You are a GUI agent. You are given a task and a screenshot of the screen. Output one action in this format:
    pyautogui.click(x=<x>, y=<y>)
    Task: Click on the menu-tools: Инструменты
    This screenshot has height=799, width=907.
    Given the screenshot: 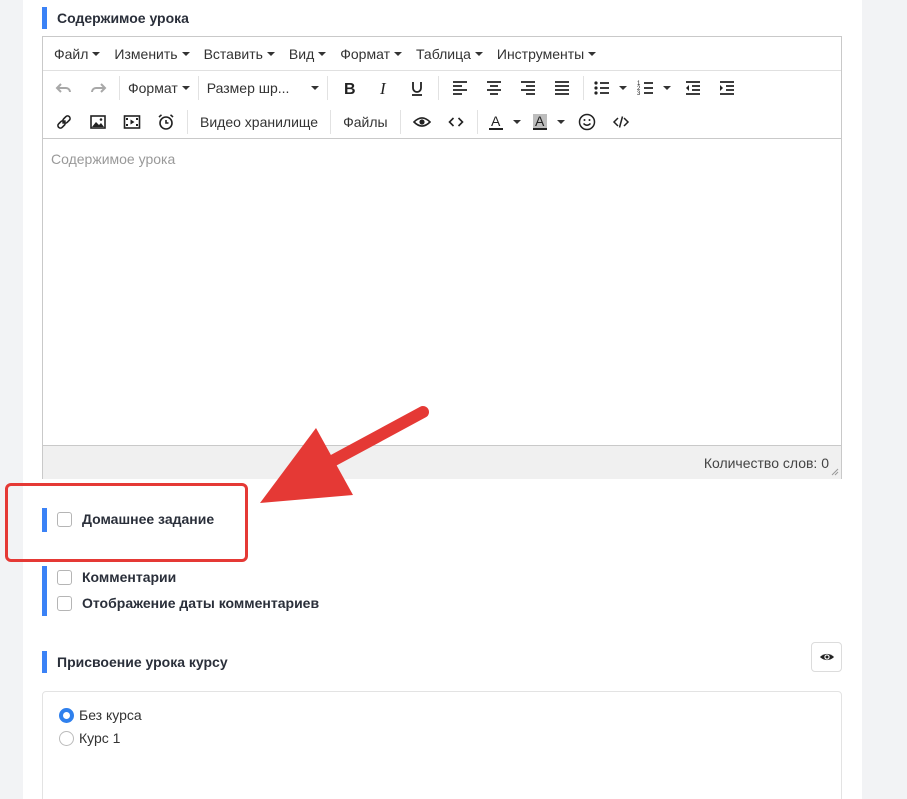 What is the action you would take?
    pyautogui.click(x=546, y=54)
    